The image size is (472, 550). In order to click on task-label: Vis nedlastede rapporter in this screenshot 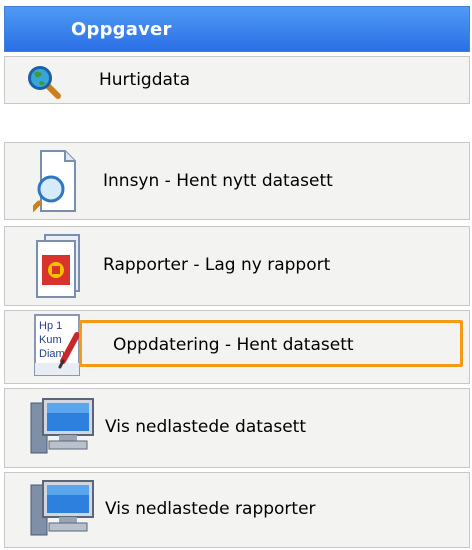, I will do `click(210, 509)`.